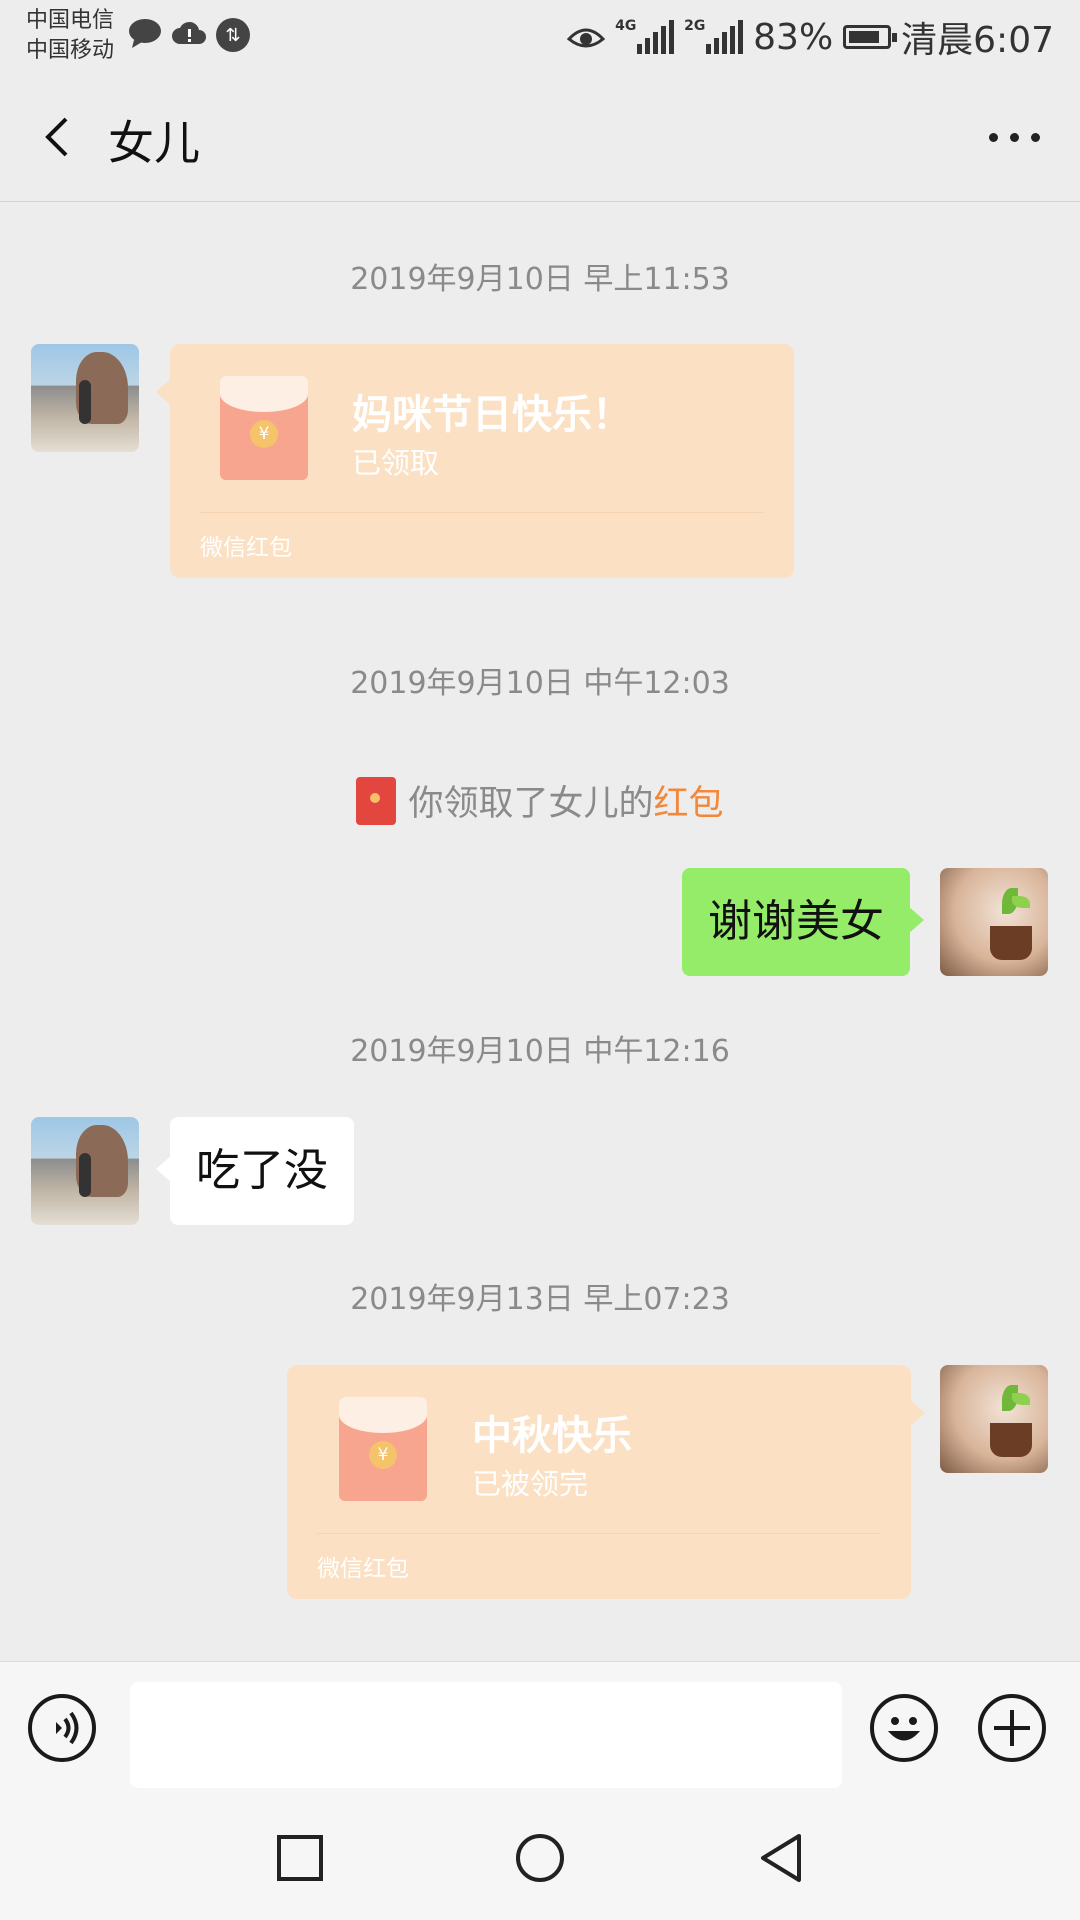  Describe the element at coordinates (714, 36) in the screenshot. I see `signal-2g-icon: 2G` at that location.